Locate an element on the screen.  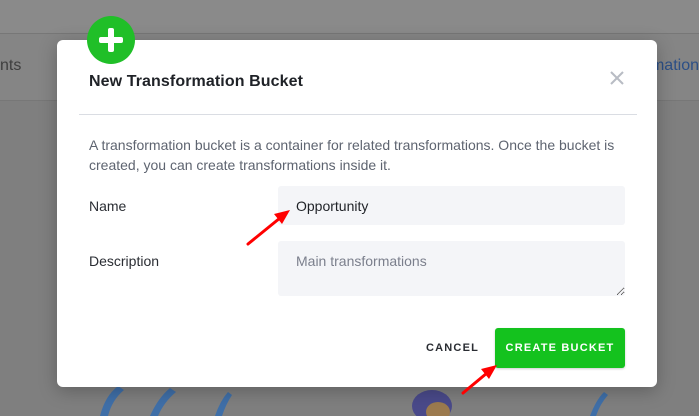
dialog-title: New Transformation Bucket is located at coordinates (196, 81).